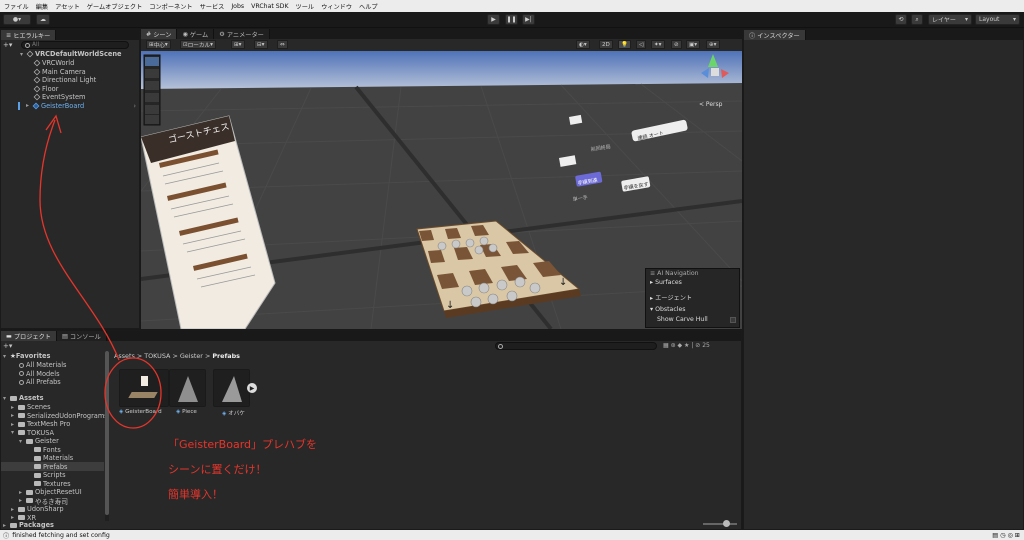  Describe the element at coordinates (671, 297) in the screenshot. I see `agent-row: ▸ エージェント` at that location.